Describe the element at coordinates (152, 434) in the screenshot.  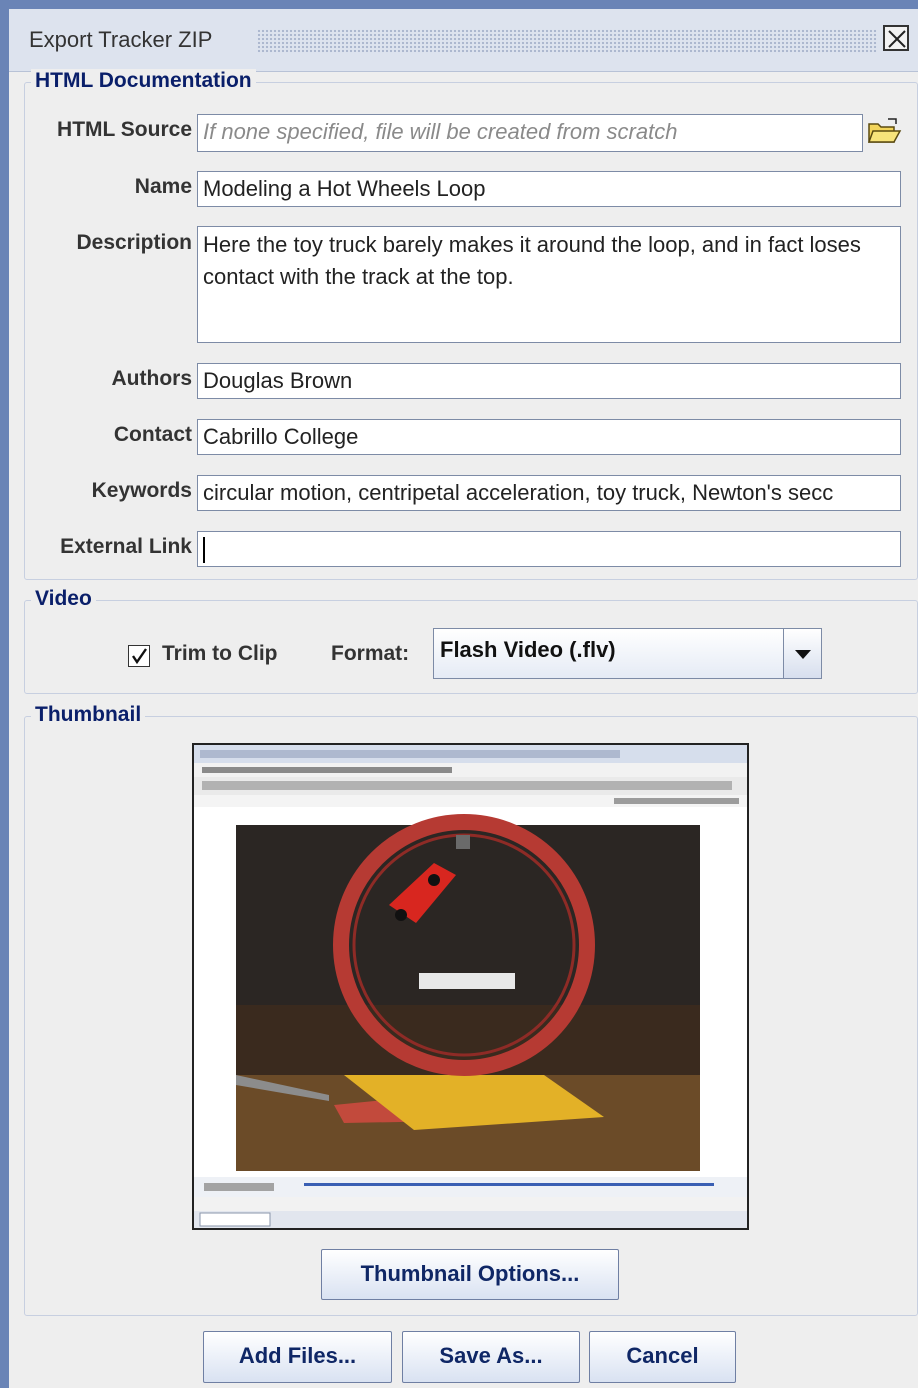
I see `contact-label: Contact` at that location.